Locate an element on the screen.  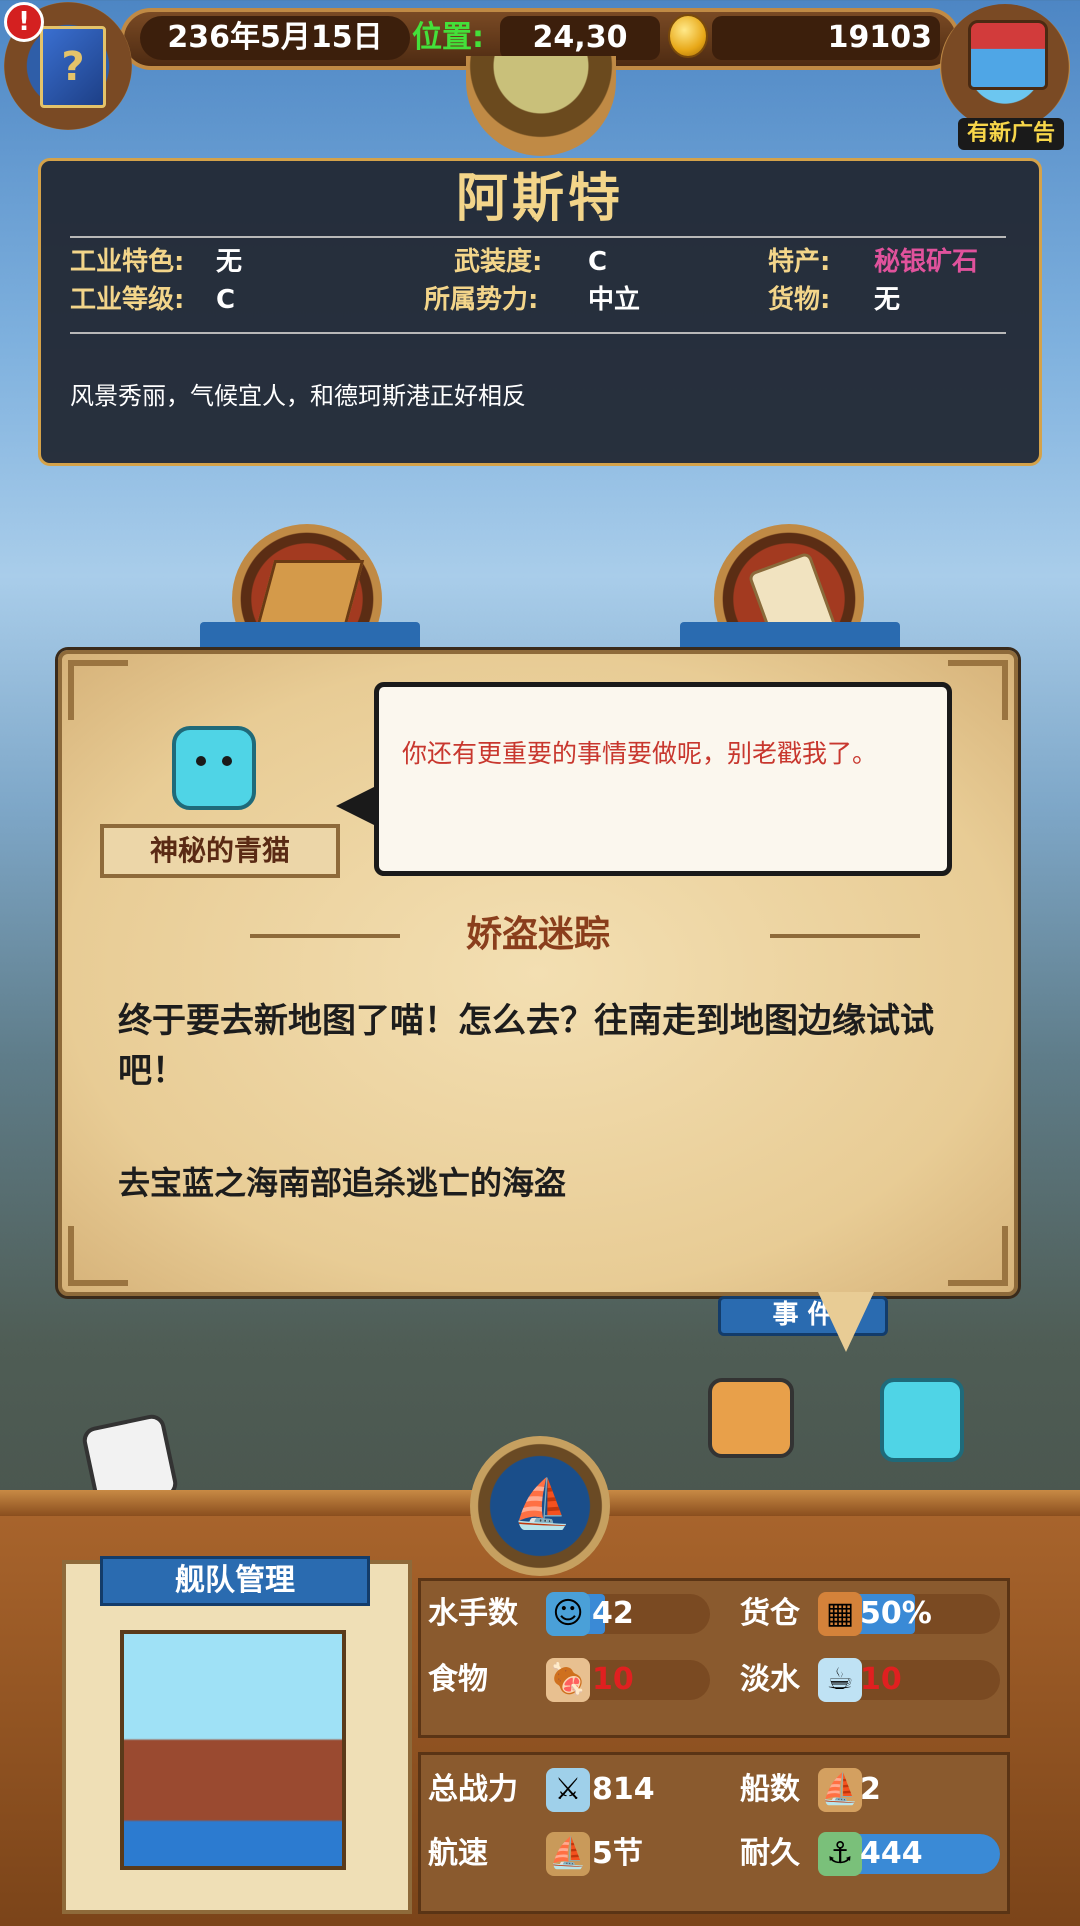
stat-label: 食物 is located at coordinates (458, 1679).